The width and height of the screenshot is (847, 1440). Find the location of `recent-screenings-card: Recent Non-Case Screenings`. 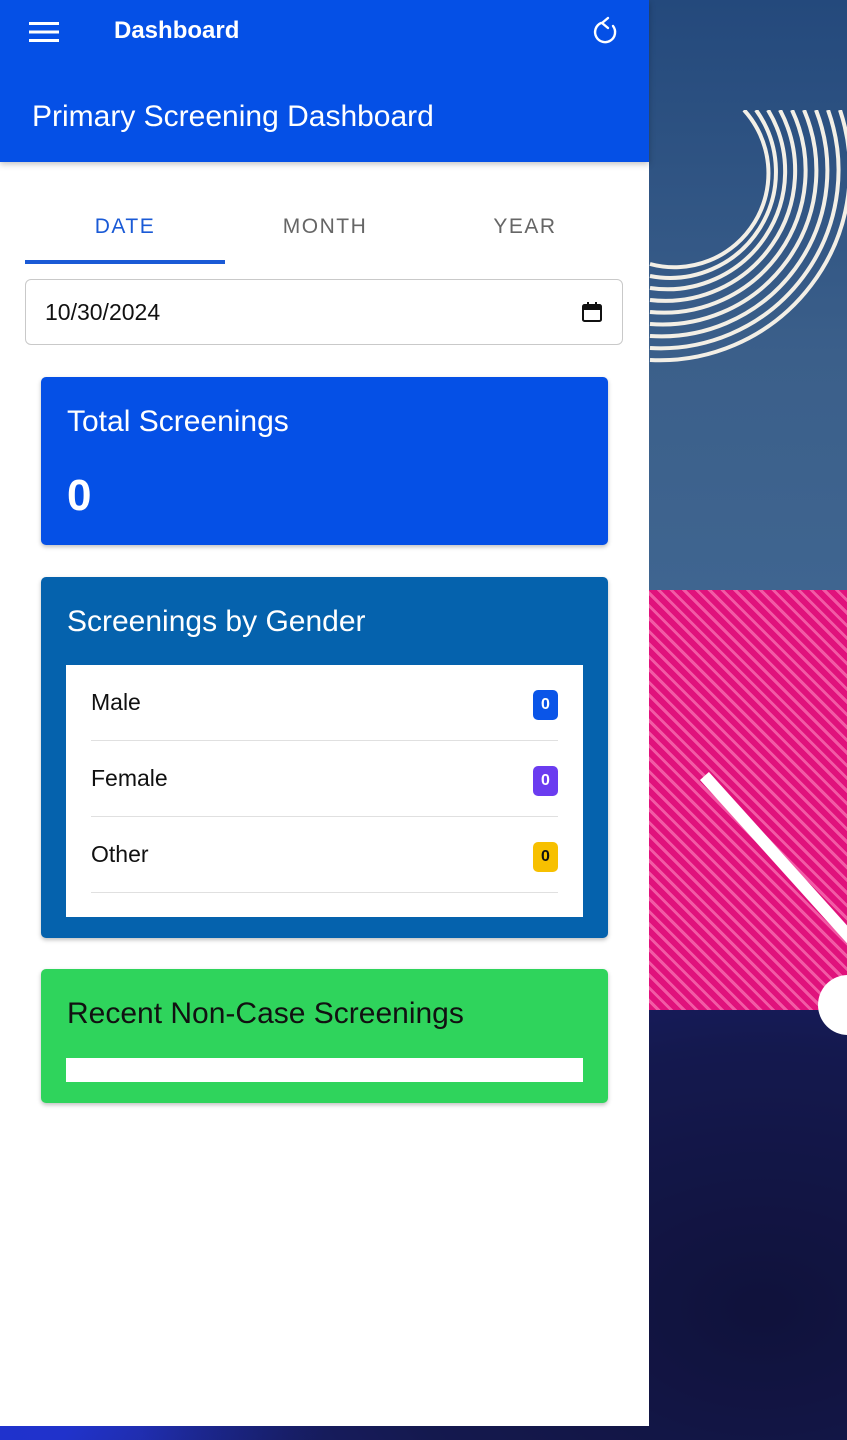

recent-screenings-card: Recent Non-Case Screenings is located at coordinates (324, 1036).